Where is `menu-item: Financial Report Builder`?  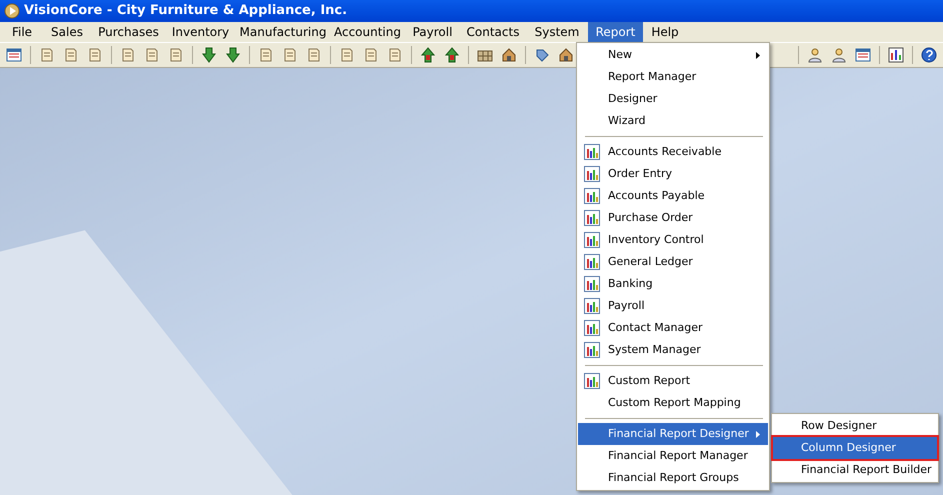
menu-item: Financial Report Builder is located at coordinates (855, 470).